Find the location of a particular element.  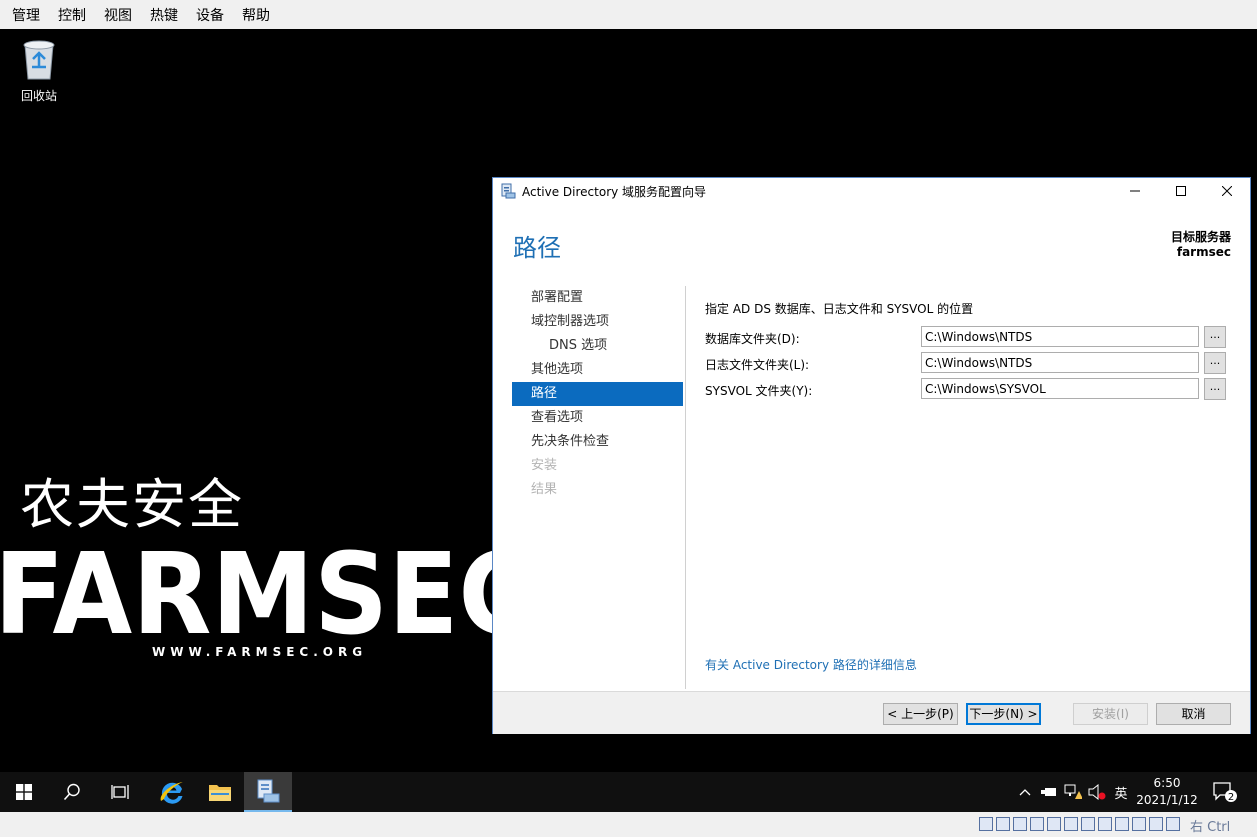

taskbar-server-manager is located at coordinates (268, 792).